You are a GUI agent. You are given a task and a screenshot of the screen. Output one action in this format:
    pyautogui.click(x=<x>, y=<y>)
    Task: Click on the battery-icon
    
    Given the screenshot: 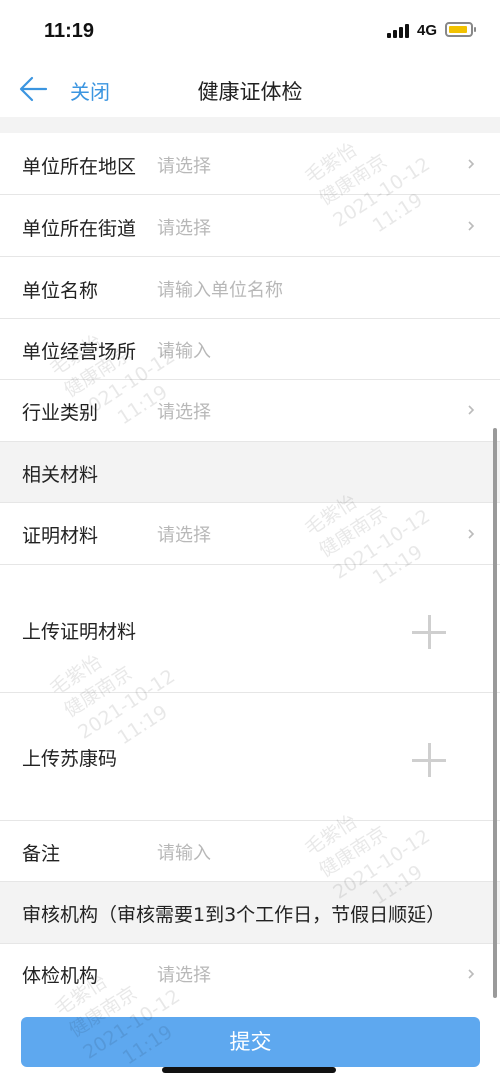 What is the action you would take?
    pyautogui.click(x=460, y=29)
    